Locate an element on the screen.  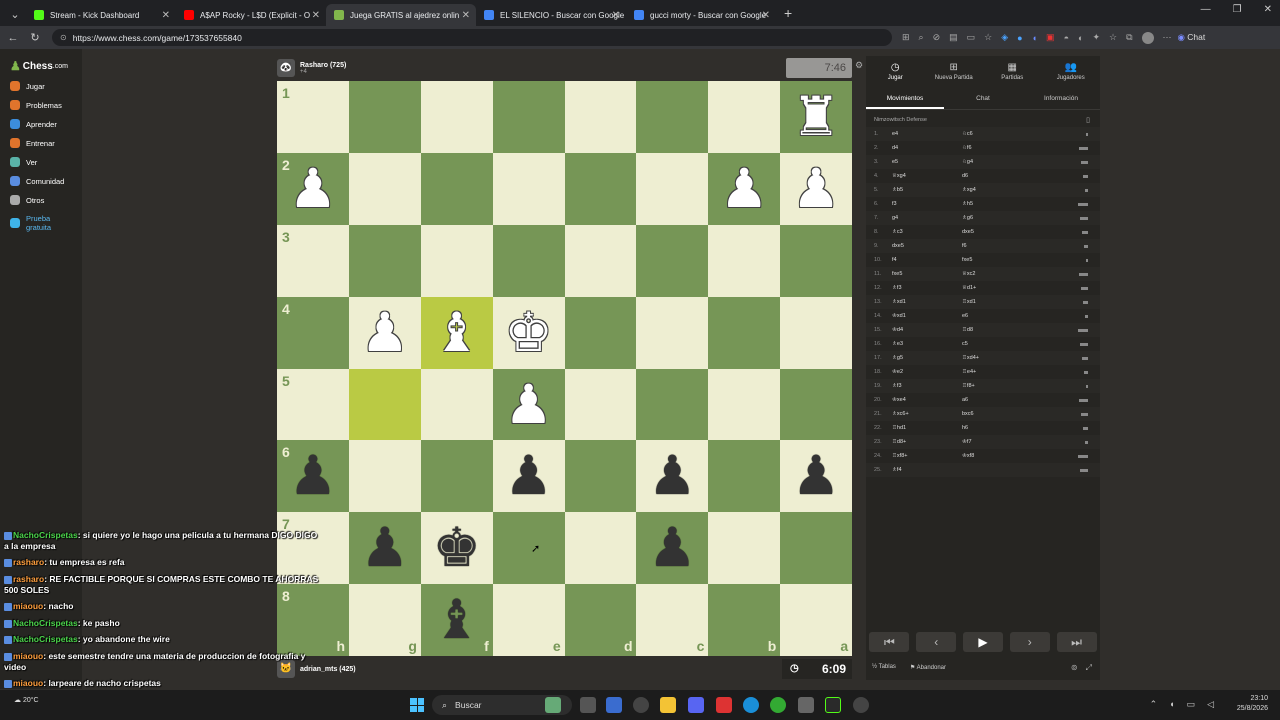
previous-move-icon: ‹ is located at coordinates (936, 642).